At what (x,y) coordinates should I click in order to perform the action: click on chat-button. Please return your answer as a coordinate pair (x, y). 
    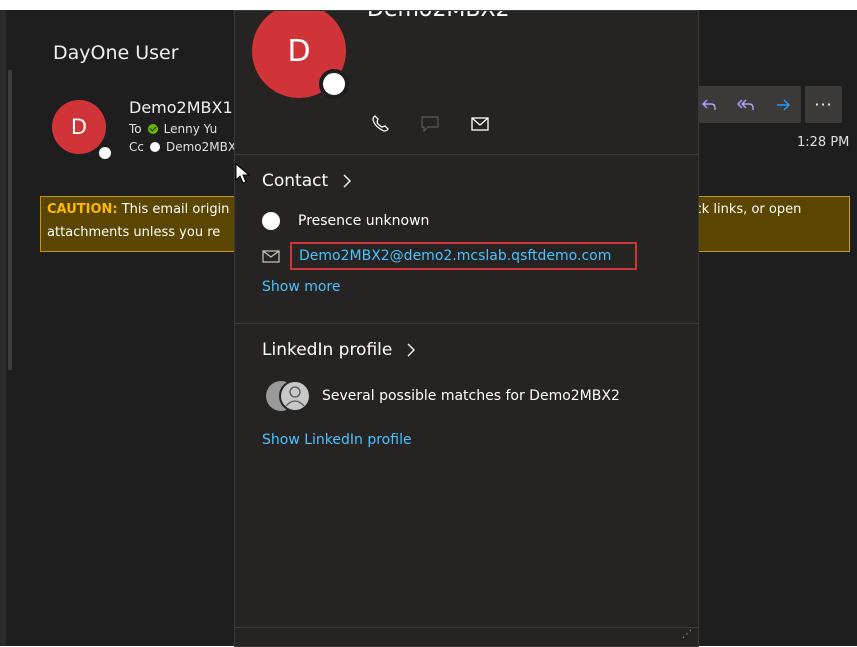
    Looking at the image, I should click on (430, 124).